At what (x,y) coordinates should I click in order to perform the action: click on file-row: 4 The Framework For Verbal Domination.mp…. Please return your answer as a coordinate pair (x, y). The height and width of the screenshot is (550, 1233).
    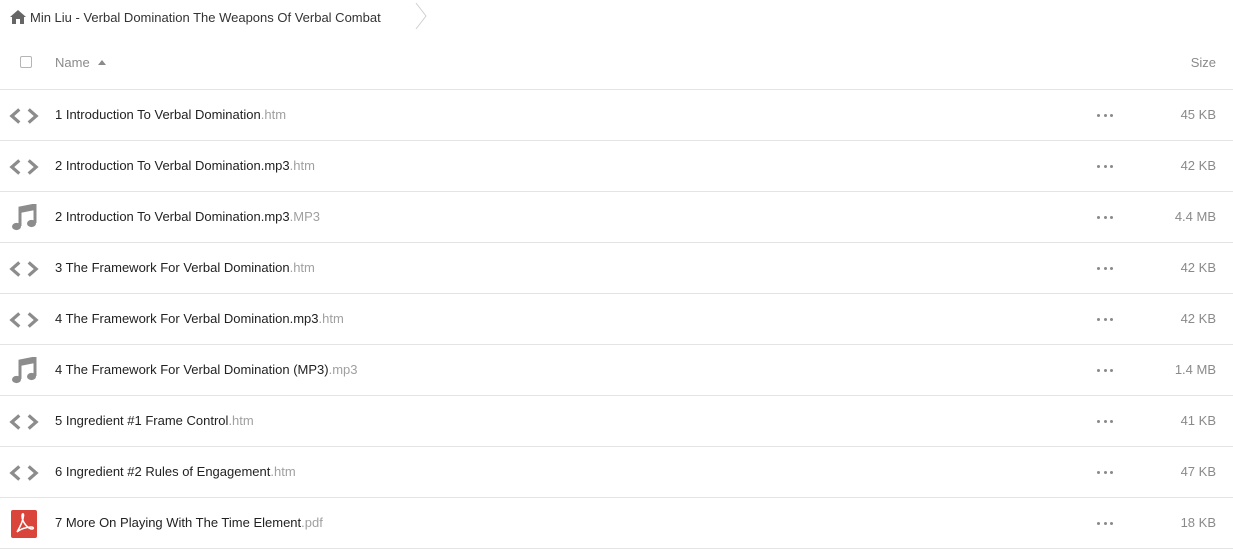
    Looking at the image, I should click on (616, 319).